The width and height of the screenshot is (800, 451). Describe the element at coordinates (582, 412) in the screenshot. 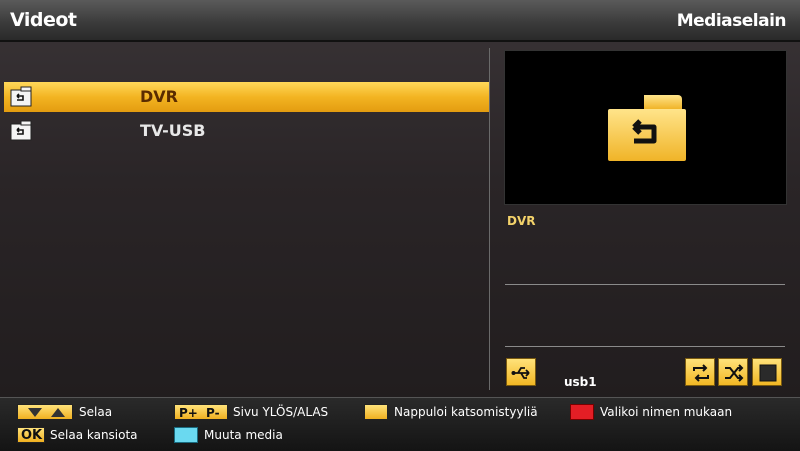

I see `red-key` at that location.